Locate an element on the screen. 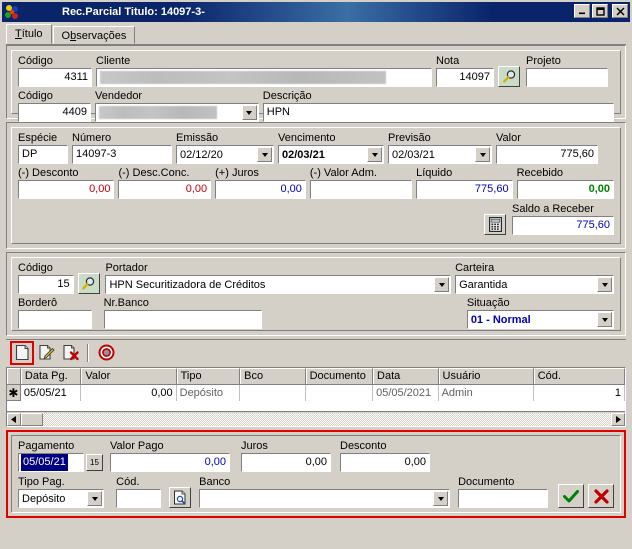  valor-field: 775,60 is located at coordinates (547, 154).